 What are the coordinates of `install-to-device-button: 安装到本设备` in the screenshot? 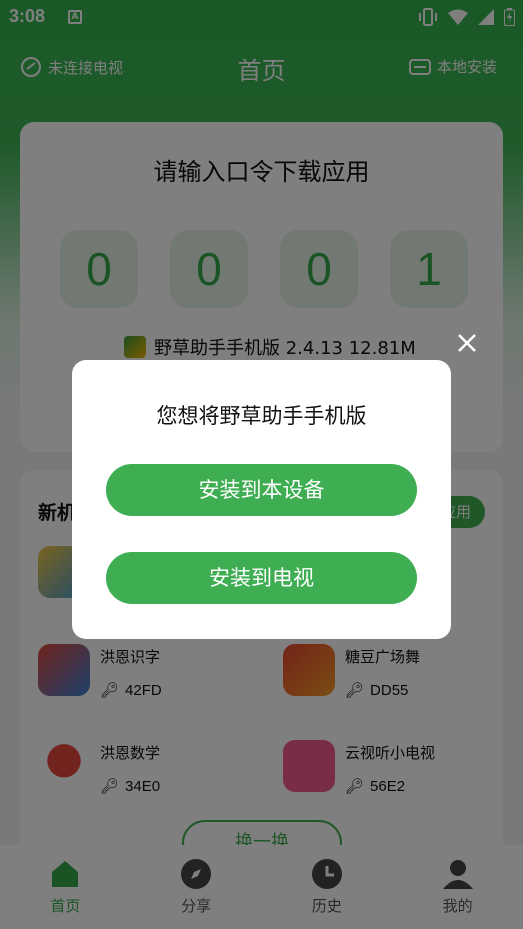 It's located at (261, 490).